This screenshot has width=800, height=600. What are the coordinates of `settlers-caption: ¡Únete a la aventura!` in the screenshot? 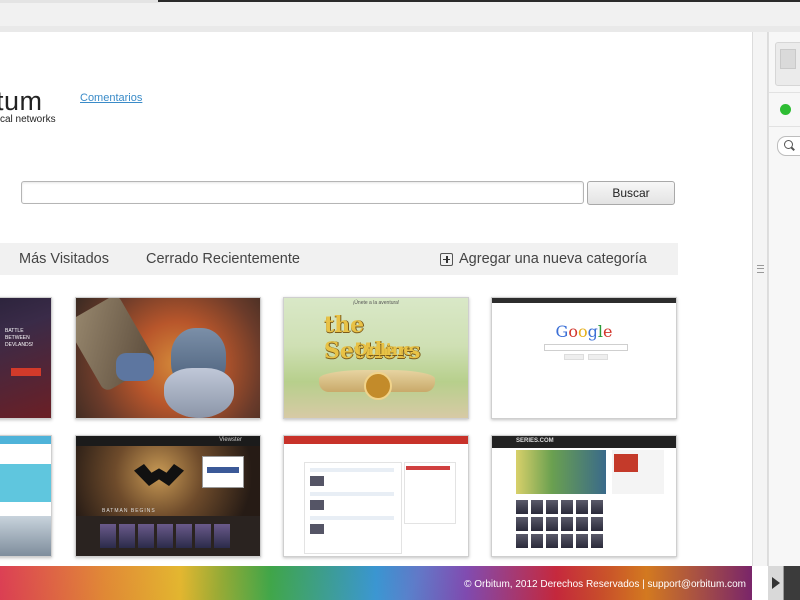 It's located at (376, 303).